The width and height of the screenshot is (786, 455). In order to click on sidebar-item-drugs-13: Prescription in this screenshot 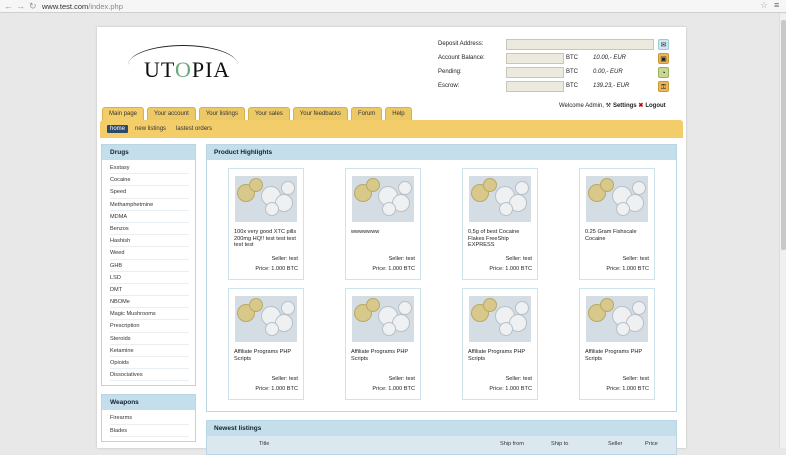, I will do `click(149, 326)`.